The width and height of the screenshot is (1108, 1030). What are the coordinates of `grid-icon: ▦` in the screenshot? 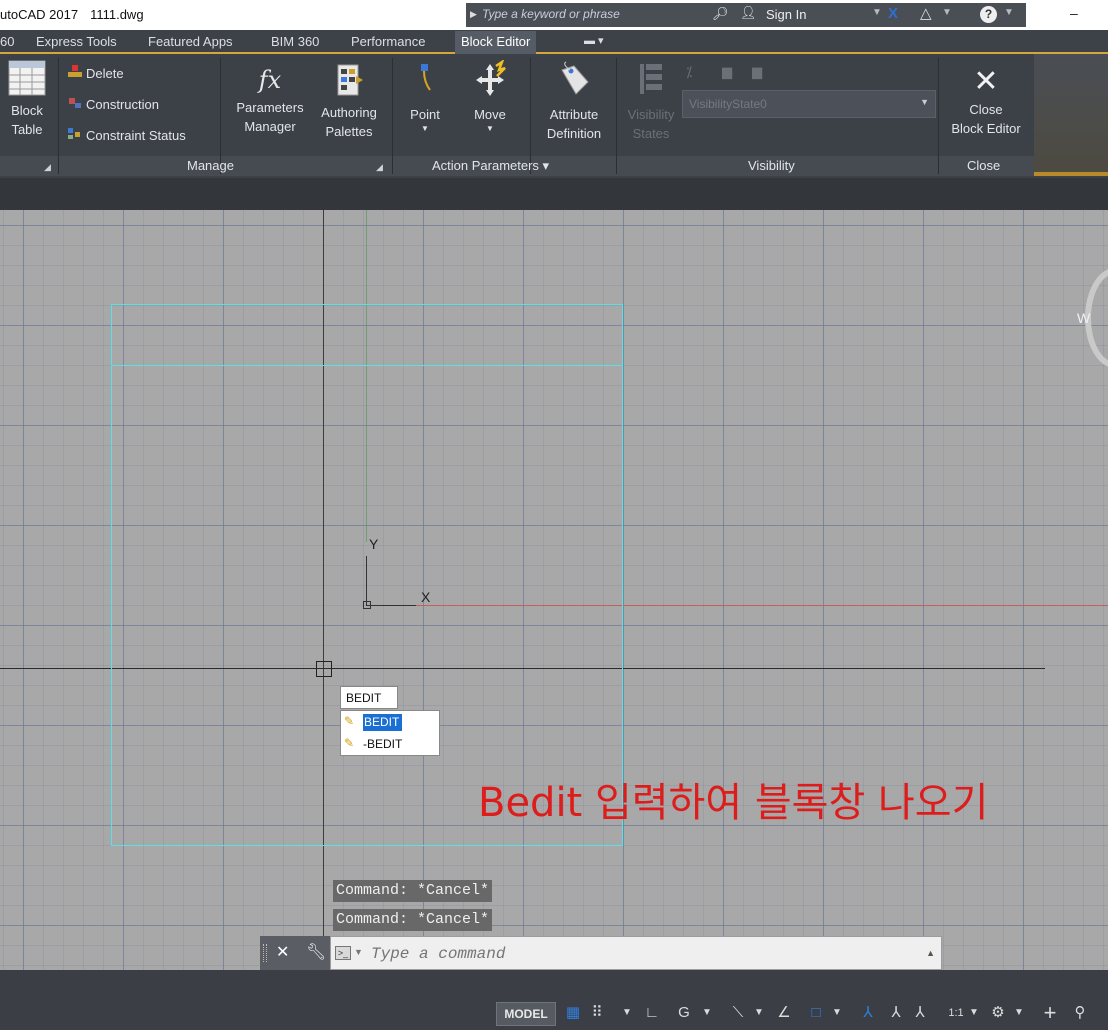 It's located at (573, 1013).